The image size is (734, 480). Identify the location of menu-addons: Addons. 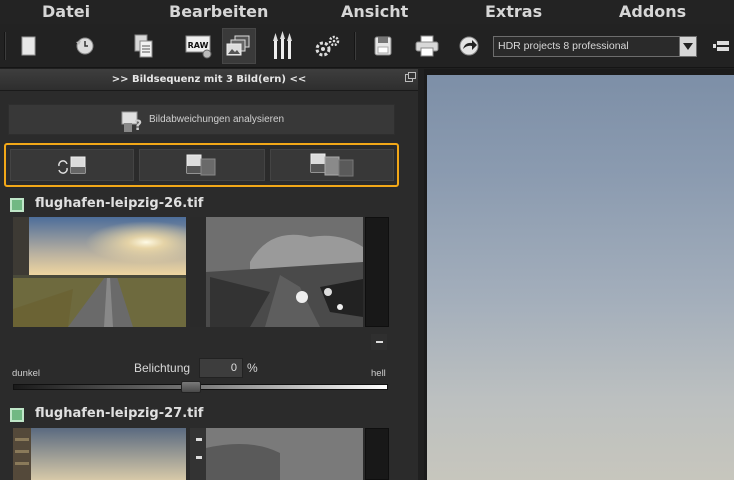
(652, 11).